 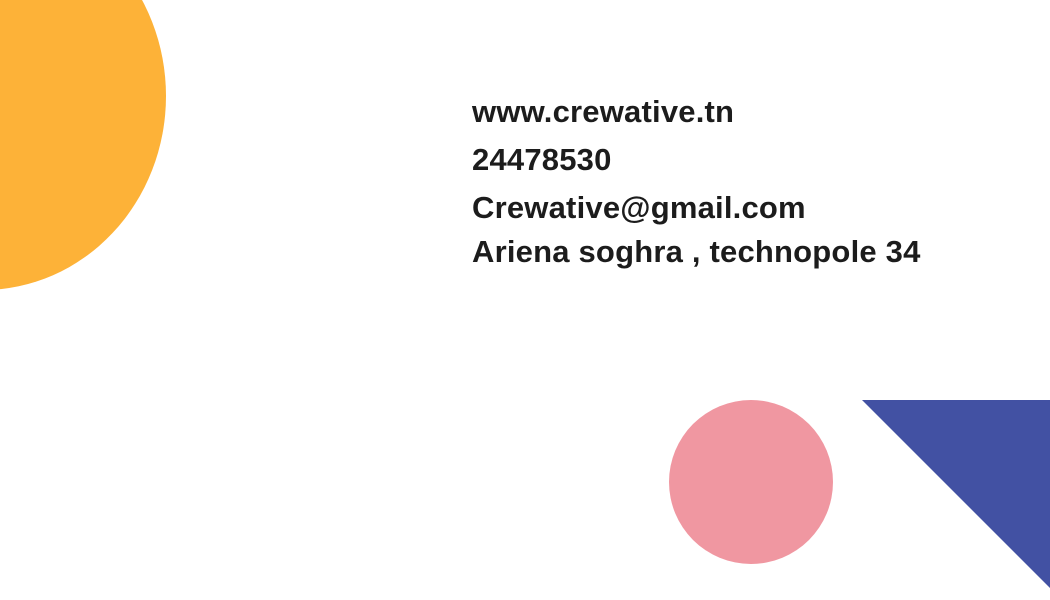 What do you see at coordinates (542, 159) in the screenshot?
I see `phone-number-text: 24478530` at bounding box center [542, 159].